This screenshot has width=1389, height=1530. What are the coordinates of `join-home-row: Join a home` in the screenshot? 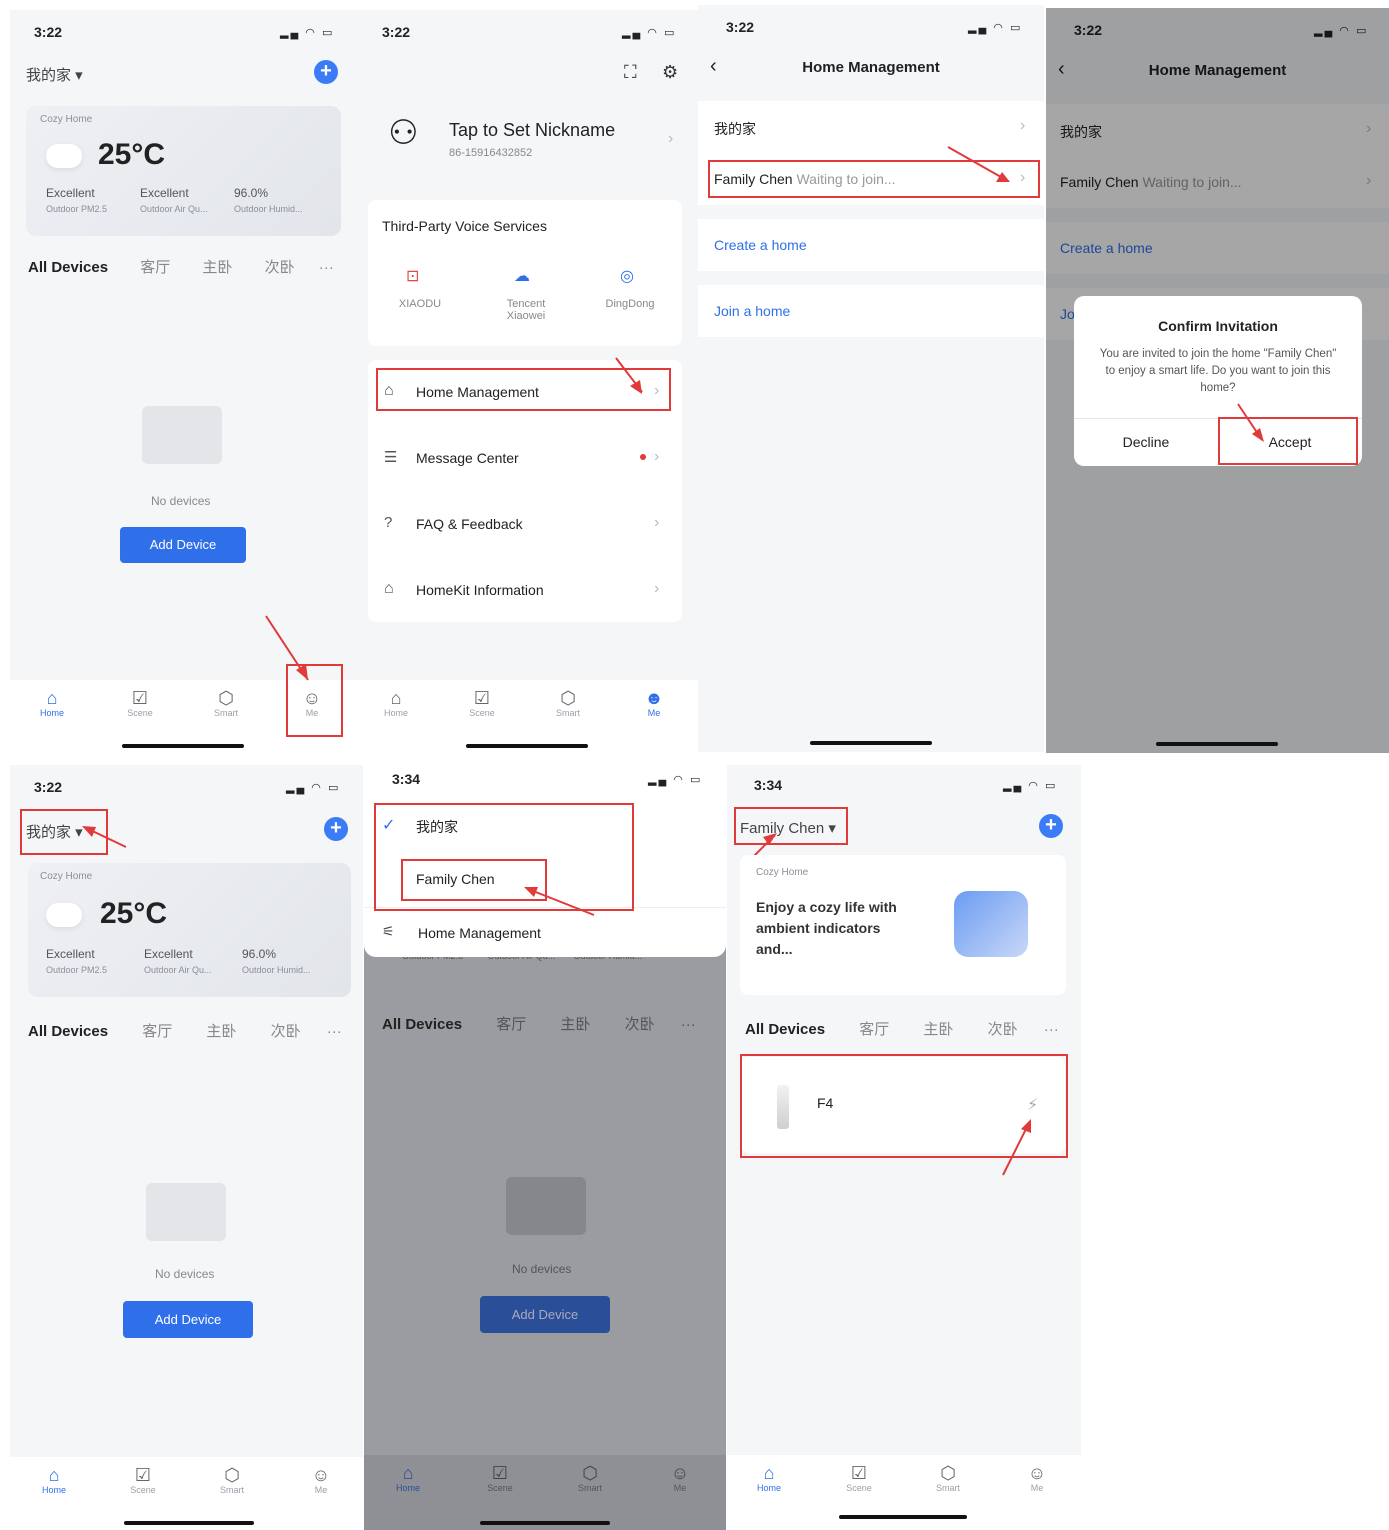 It's located at (871, 311).